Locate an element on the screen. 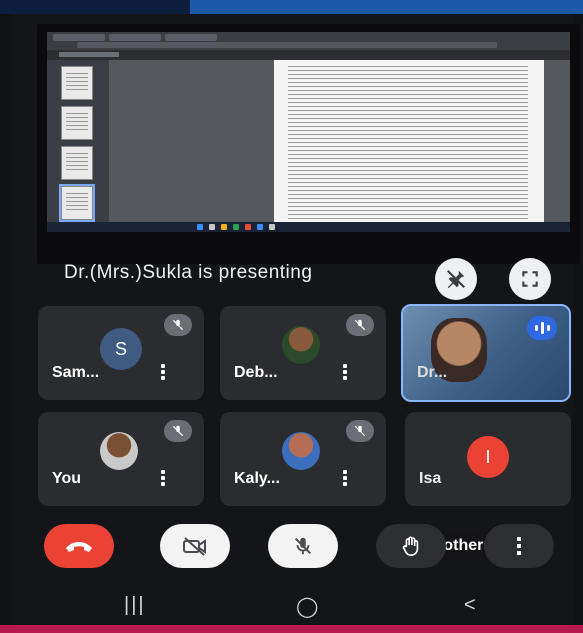 This screenshot has width=583, height=633. back-button: < is located at coordinates (470, 605).